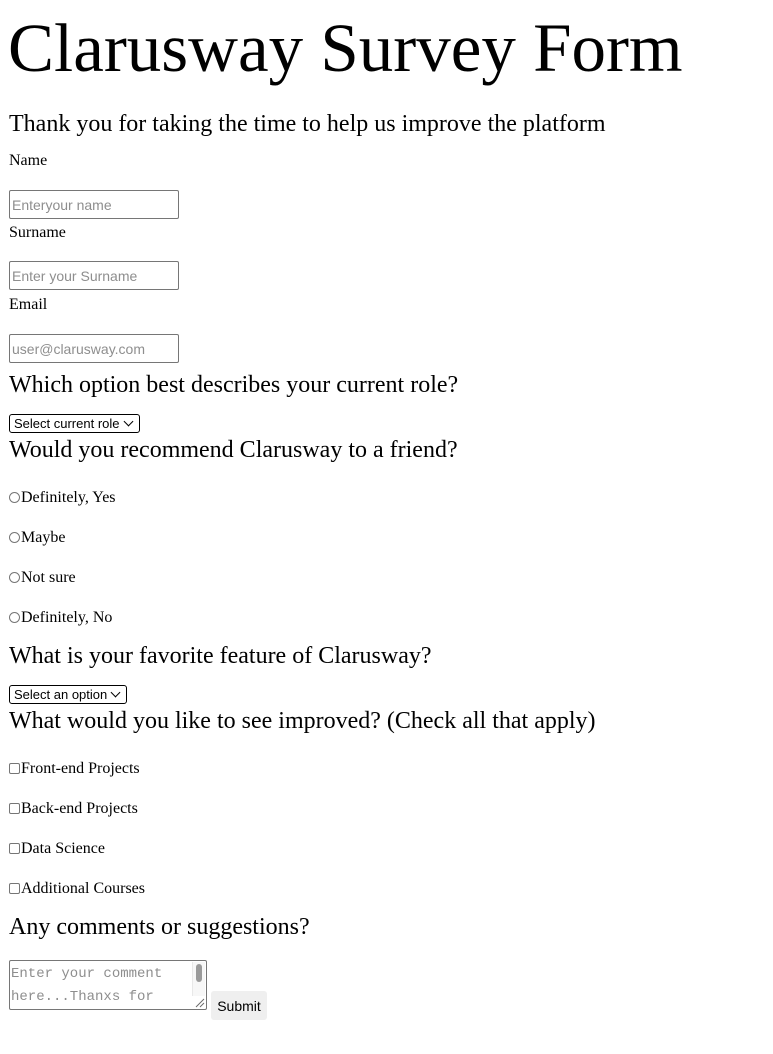 The image size is (773, 1054). What do you see at coordinates (63, 848) in the screenshot?
I see `improve-option-label: Data Science` at bounding box center [63, 848].